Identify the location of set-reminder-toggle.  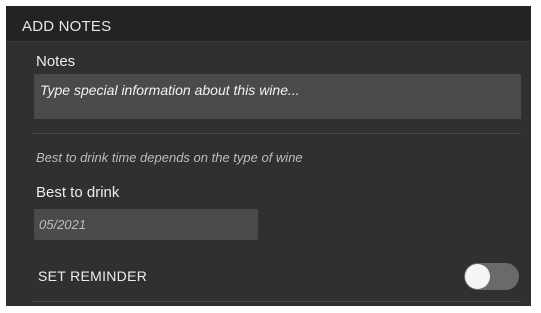
(491, 276).